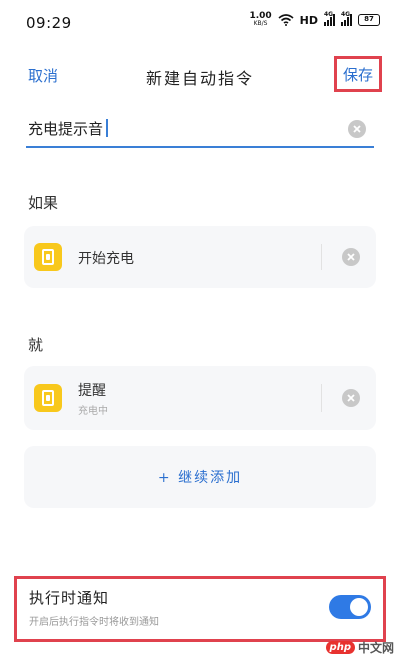 The height and width of the screenshot is (660, 400). Describe the element at coordinates (93, 411) in the screenshot. I see `action-sub-label: 充电中` at that location.